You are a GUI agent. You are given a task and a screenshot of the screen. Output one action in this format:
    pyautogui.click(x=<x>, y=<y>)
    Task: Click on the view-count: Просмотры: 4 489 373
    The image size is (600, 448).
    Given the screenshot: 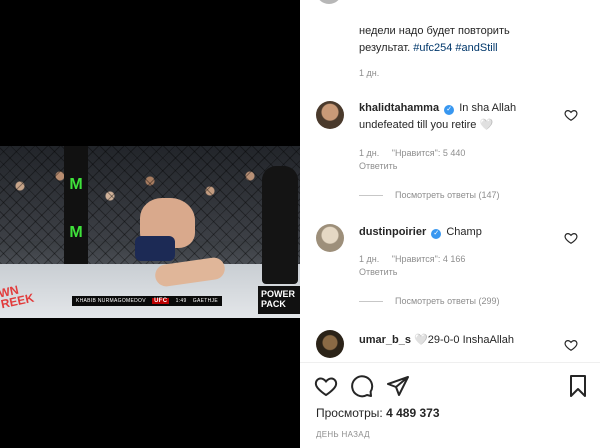 What is the action you would take?
    pyautogui.click(x=378, y=413)
    